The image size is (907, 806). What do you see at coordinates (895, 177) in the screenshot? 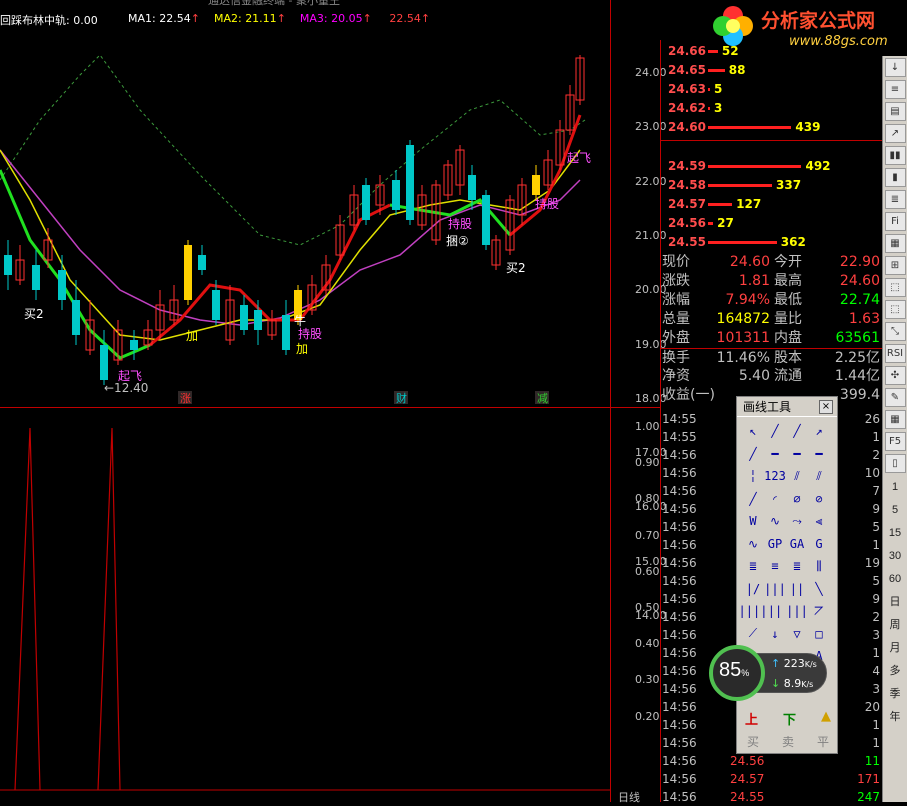
I see `toolbar-icon: ▮` at bounding box center [895, 177].